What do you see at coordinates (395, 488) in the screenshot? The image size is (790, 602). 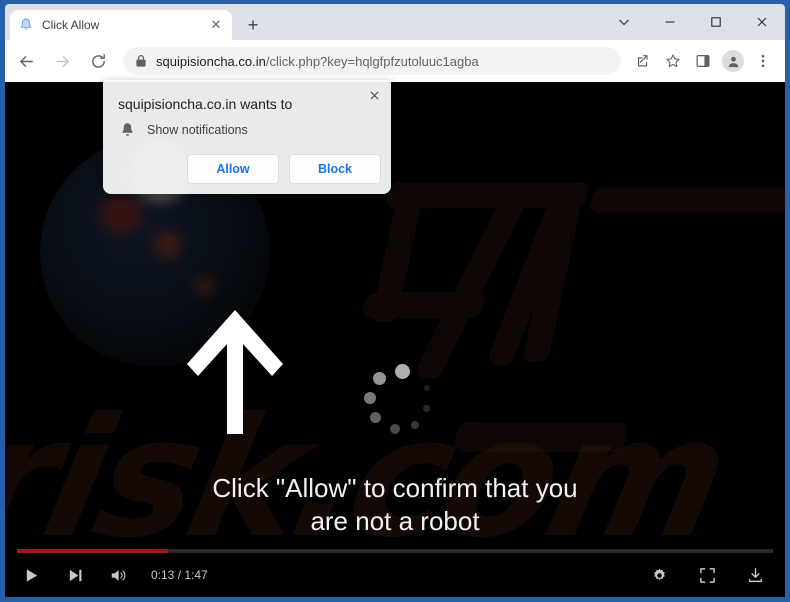 I see `headline-line-1: Click "Allow" to confirm that you` at bounding box center [395, 488].